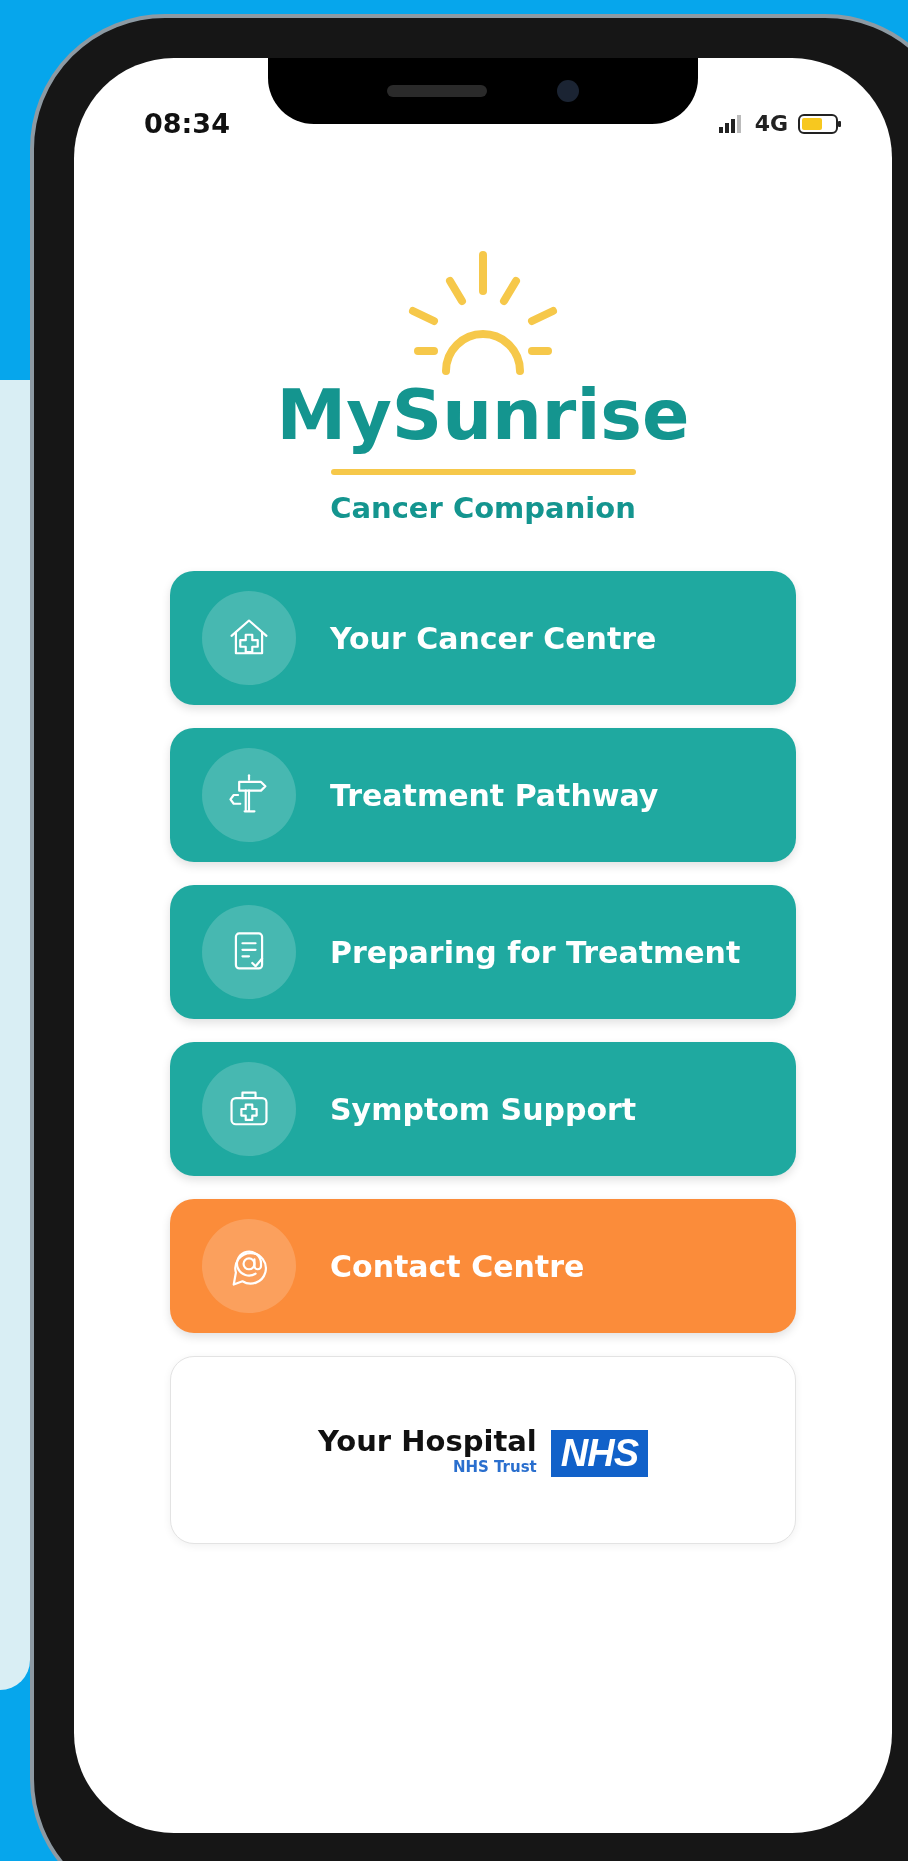  What do you see at coordinates (483, 952) in the screenshot?
I see `menu-button: Preparing for Treatment` at bounding box center [483, 952].